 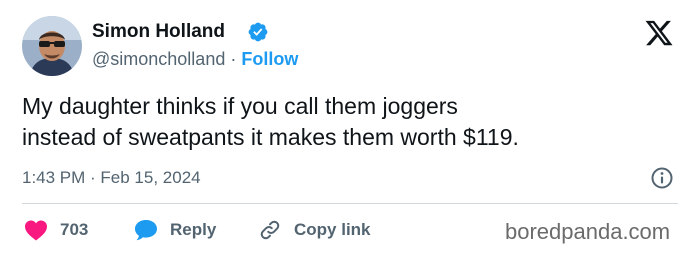 What do you see at coordinates (588, 231) in the screenshot?
I see `watermark: boredpanda.com` at bounding box center [588, 231].